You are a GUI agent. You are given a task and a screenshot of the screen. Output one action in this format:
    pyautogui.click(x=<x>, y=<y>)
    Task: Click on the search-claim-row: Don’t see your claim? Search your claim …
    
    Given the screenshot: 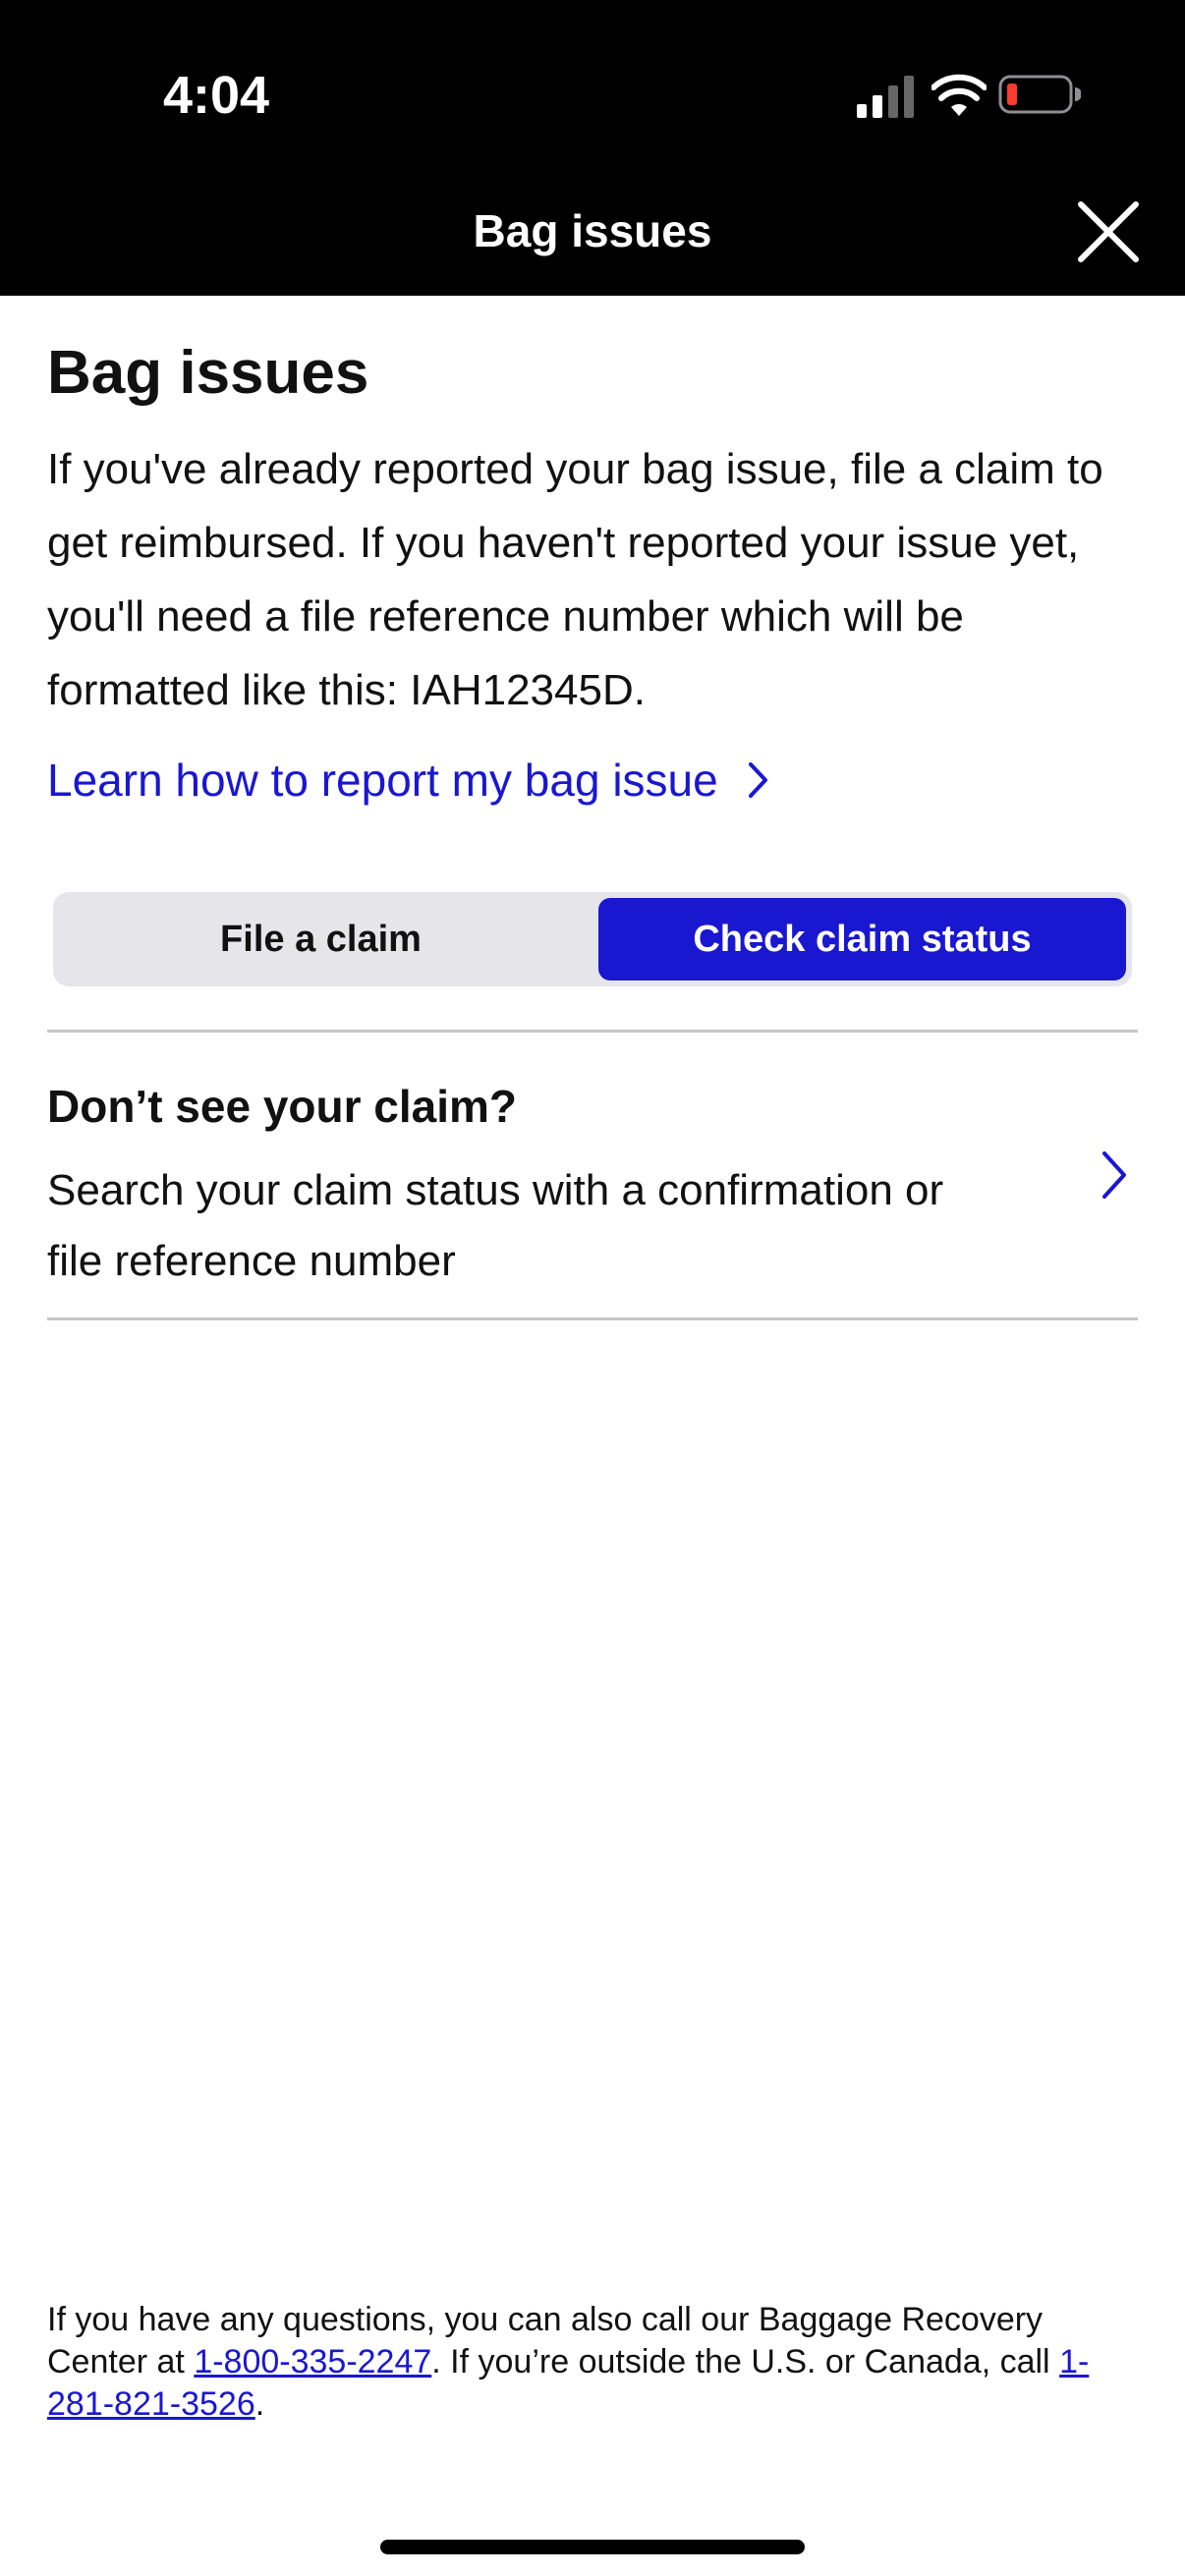 What is the action you would take?
    pyautogui.click(x=592, y=1174)
    